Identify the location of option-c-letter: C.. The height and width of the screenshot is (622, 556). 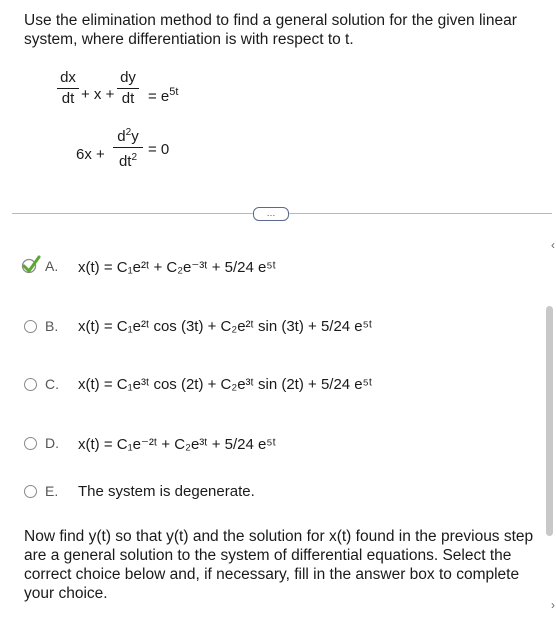
(52, 384).